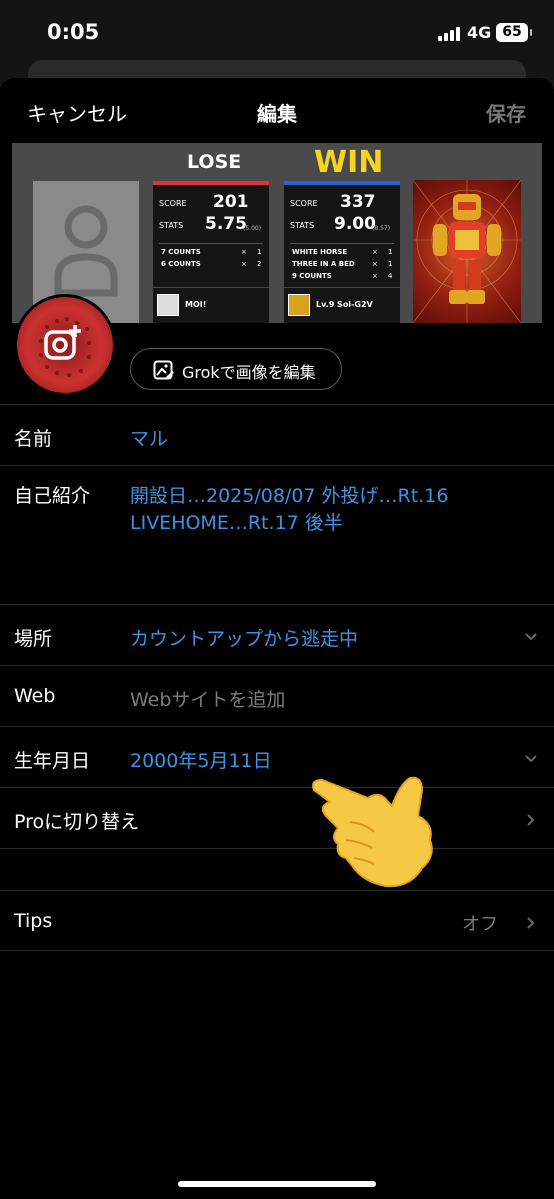  I want to click on grok-edit-label: Grokで画像を編集, so click(249, 372).